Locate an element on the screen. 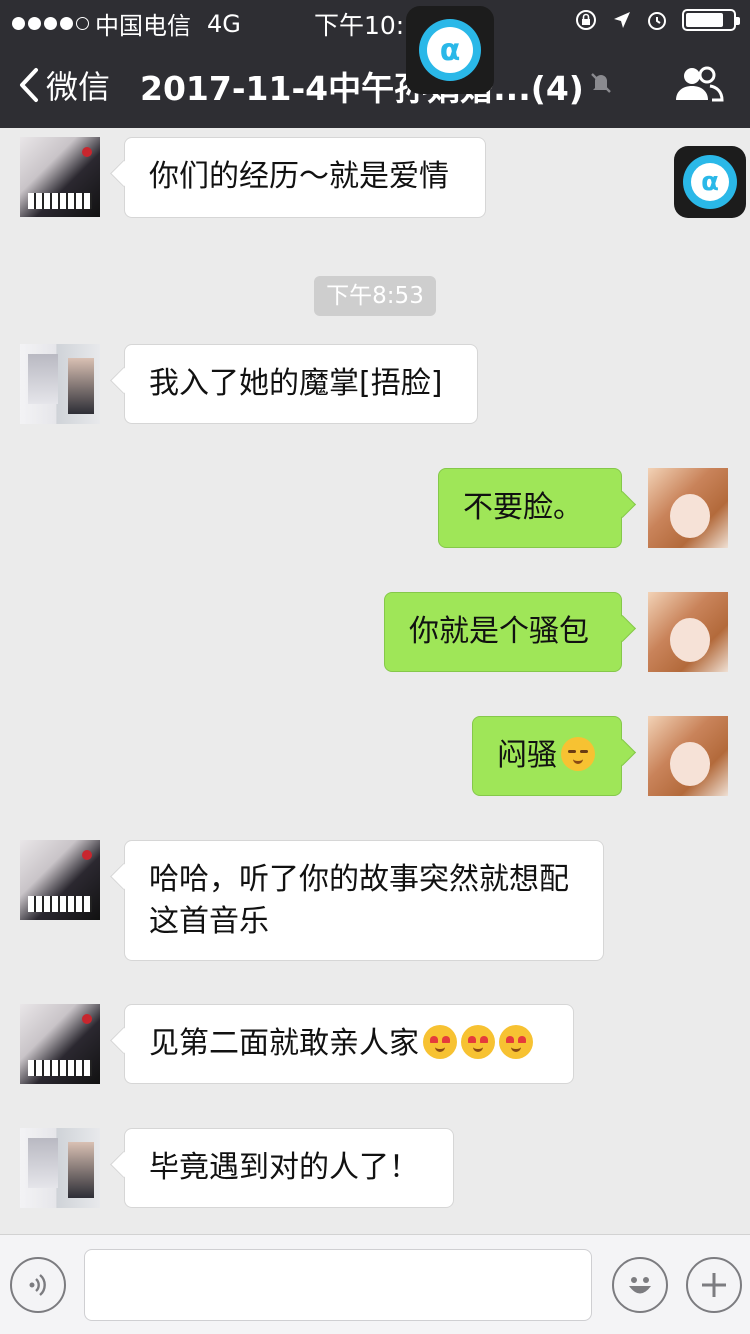  rotation-lock-icon is located at coordinates (586, 20).